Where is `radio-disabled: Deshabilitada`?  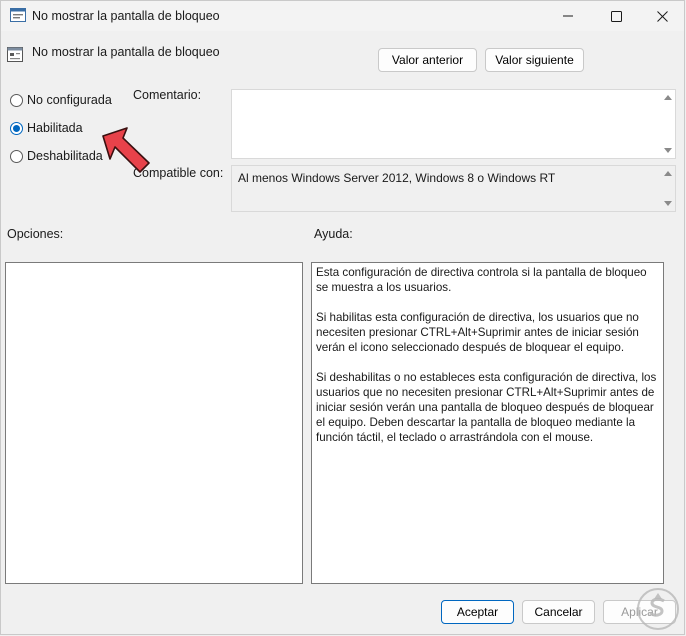
radio-disabled: Deshabilitada is located at coordinates (56, 156).